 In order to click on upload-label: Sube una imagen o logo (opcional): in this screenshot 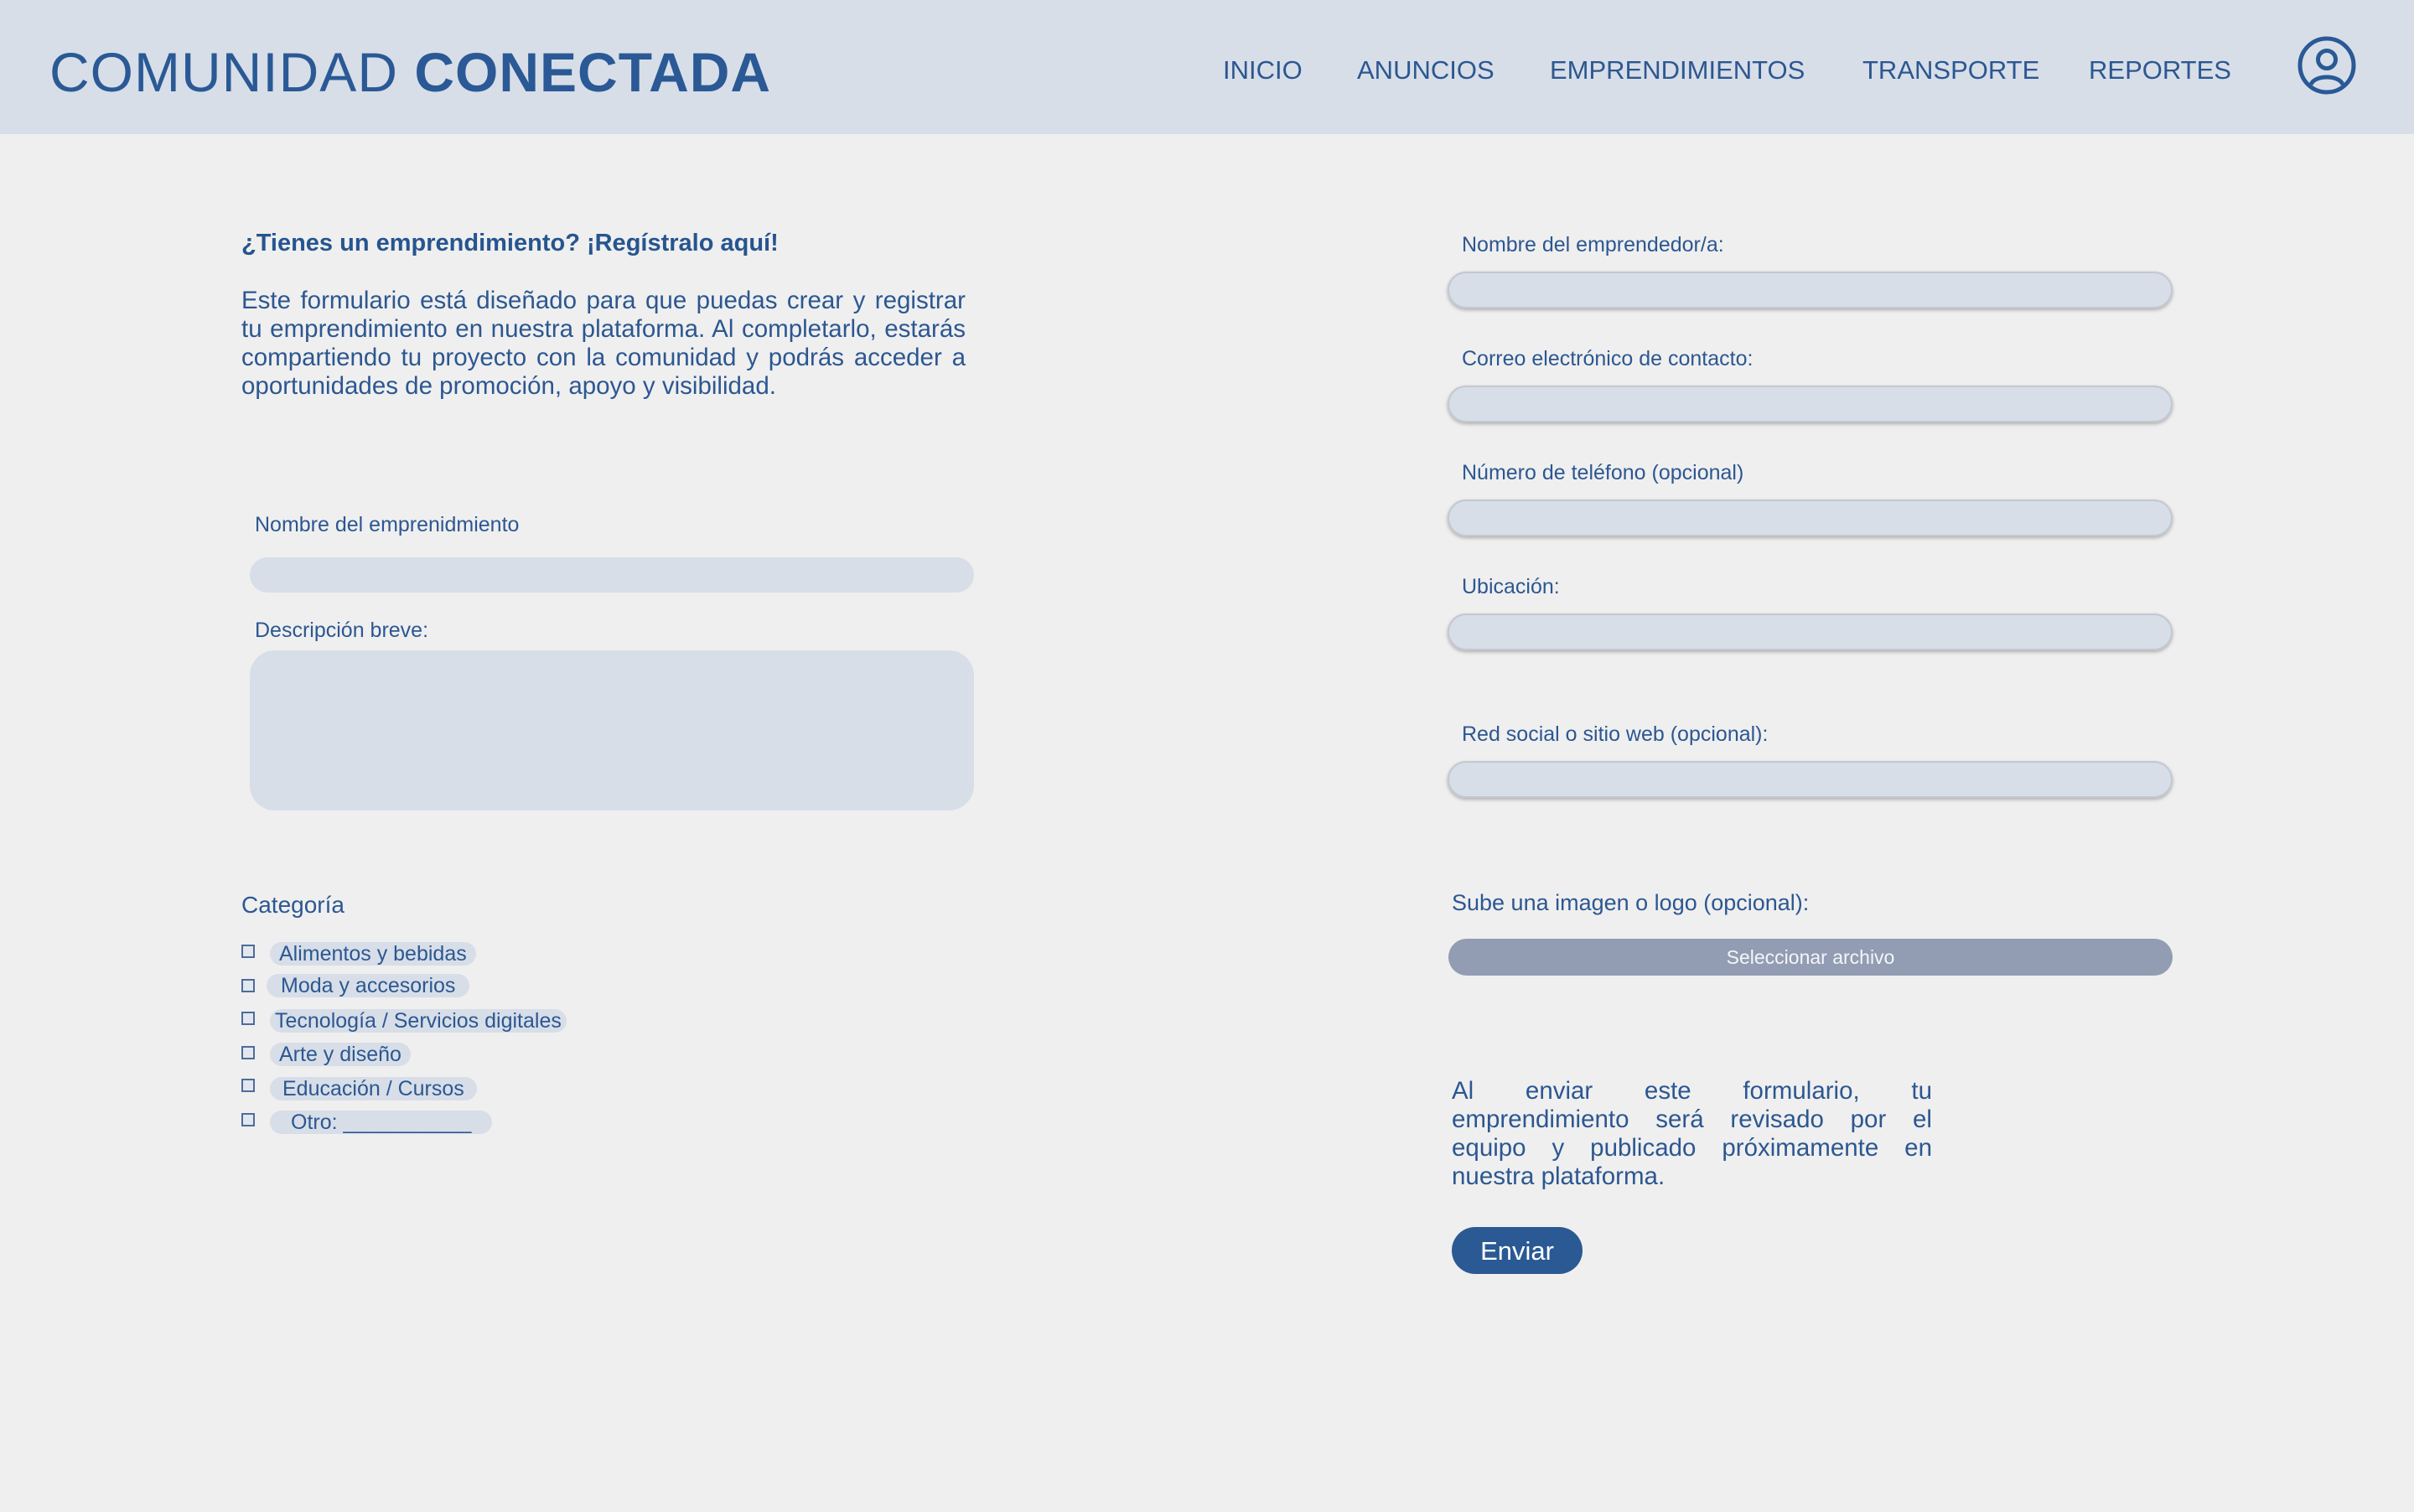, I will do `click(1631, 902)`.